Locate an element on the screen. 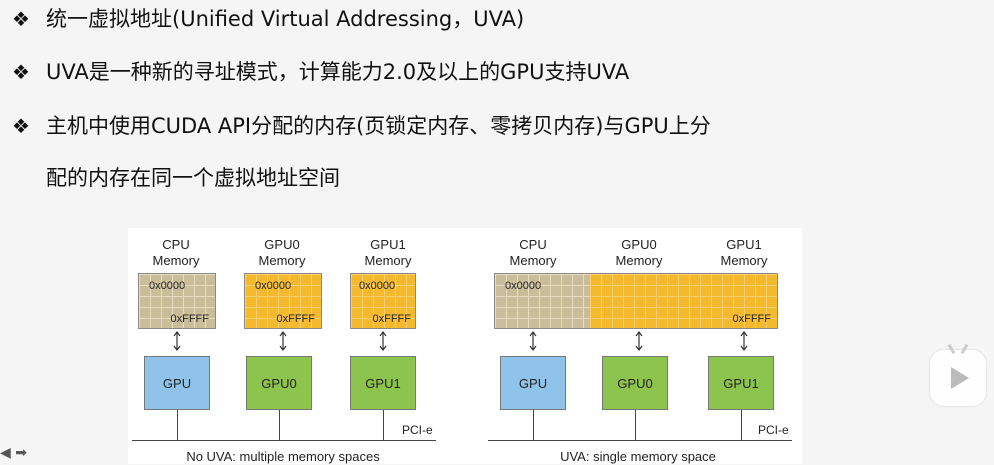 The width and height of the screenshot is (994, 465). right-pcie-bus-line is located at coordinates (640, 440).